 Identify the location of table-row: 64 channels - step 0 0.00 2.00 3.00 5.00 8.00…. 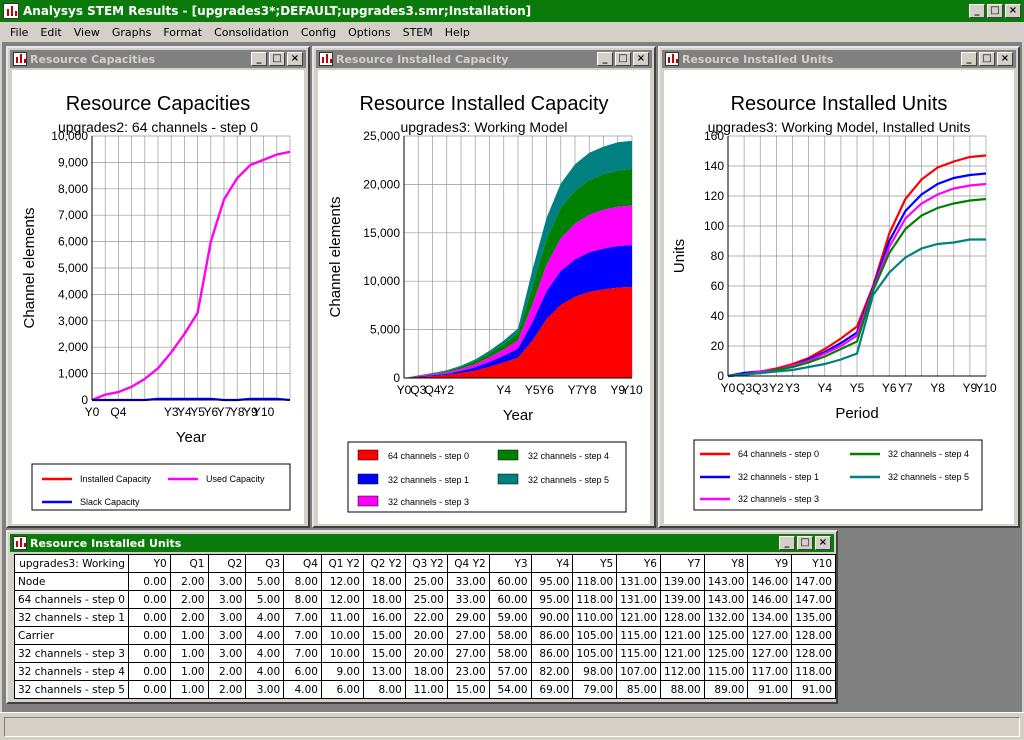
(425, 599).